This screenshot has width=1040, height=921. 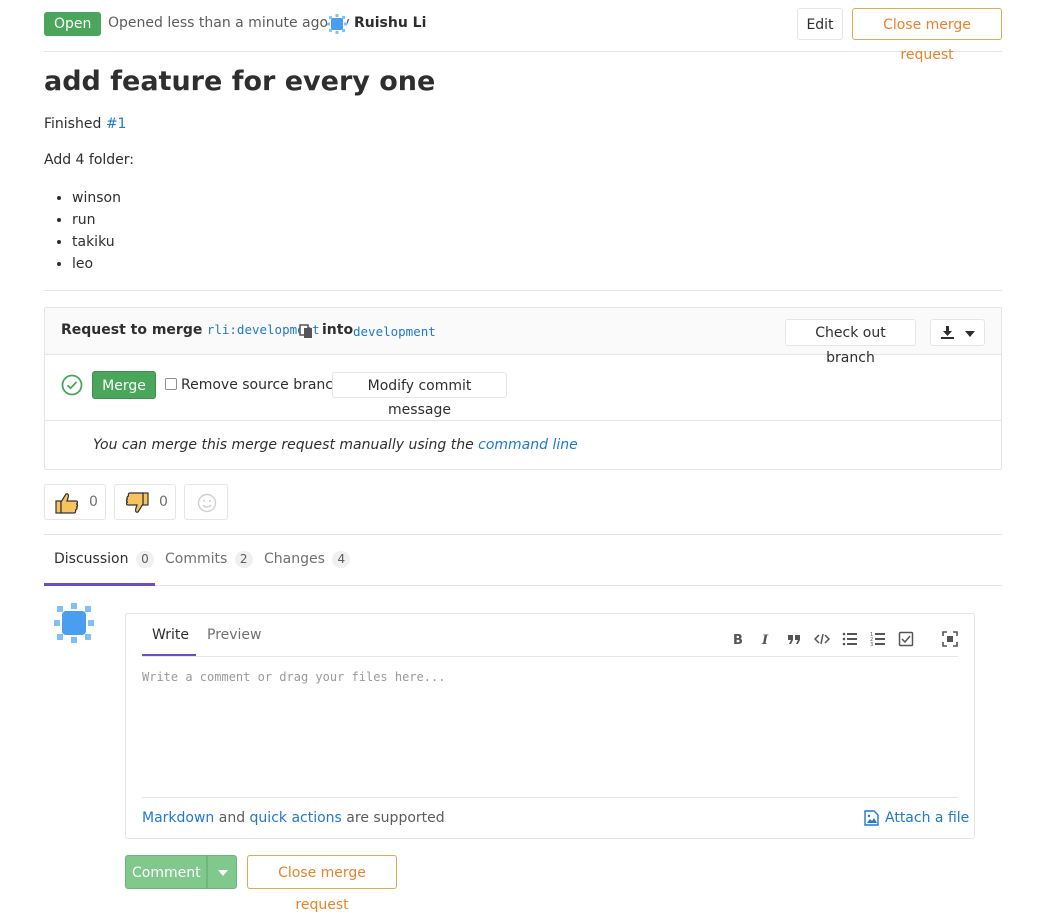 What do you see at coordinates (116, 124) in the screenshot?
I see `issue-reference-link: #1` at bounding box center [116, 124].